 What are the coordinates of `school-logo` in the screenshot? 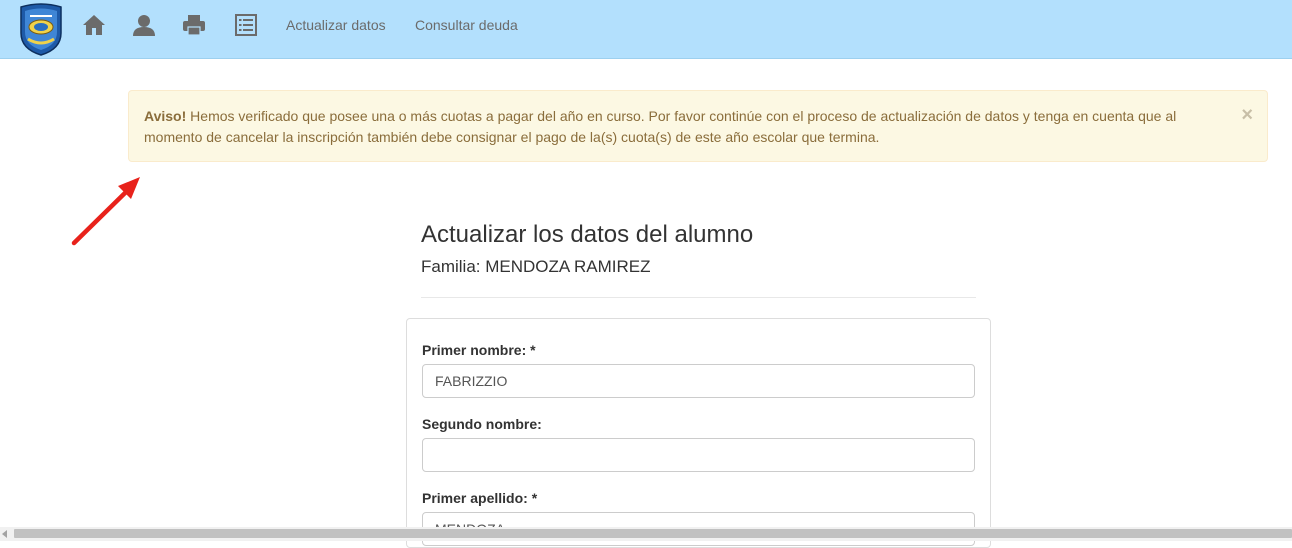 It's located at (41, 29).